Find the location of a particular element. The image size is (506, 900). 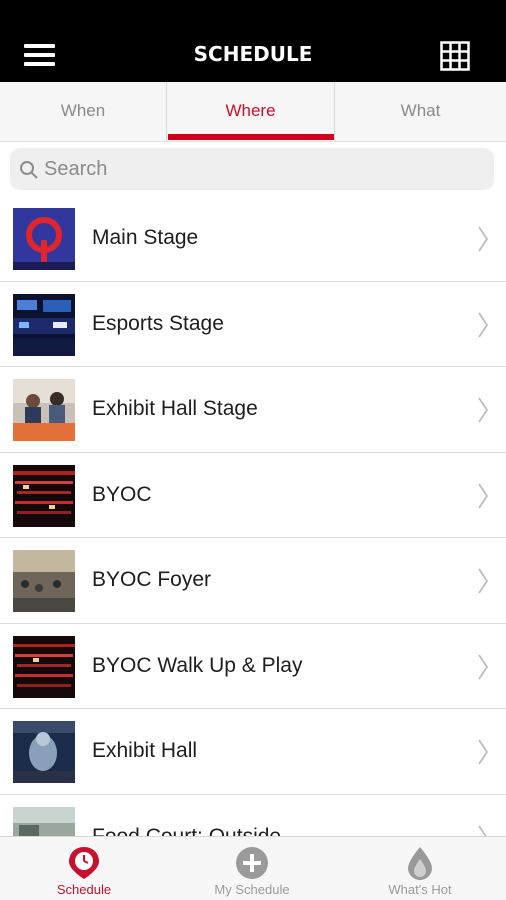

byoc-thumbnail is located at coordinates (44, 495).